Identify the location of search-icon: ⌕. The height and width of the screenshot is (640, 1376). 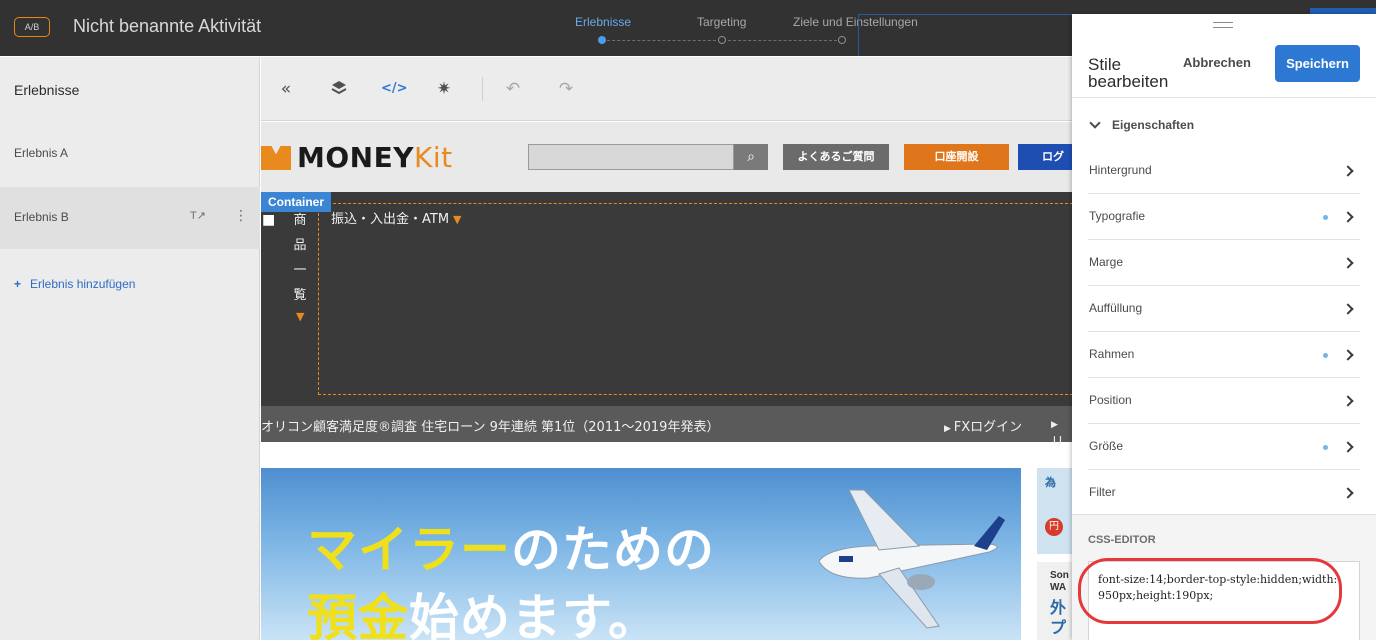
(751, 157).